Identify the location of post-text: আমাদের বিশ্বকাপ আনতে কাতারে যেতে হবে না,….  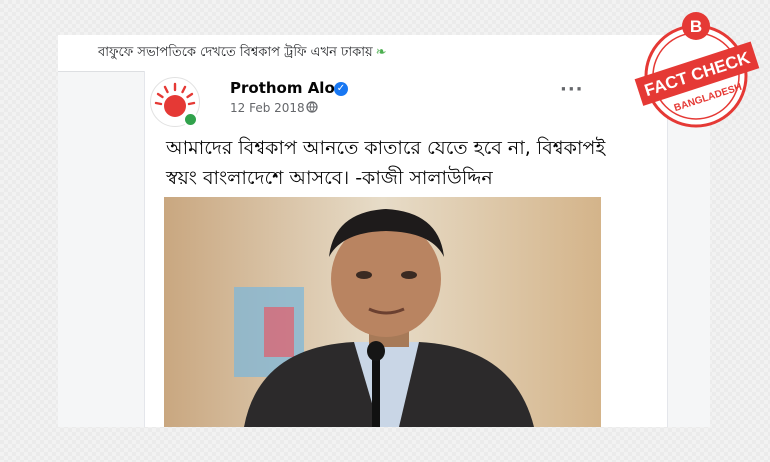
(386, 163).